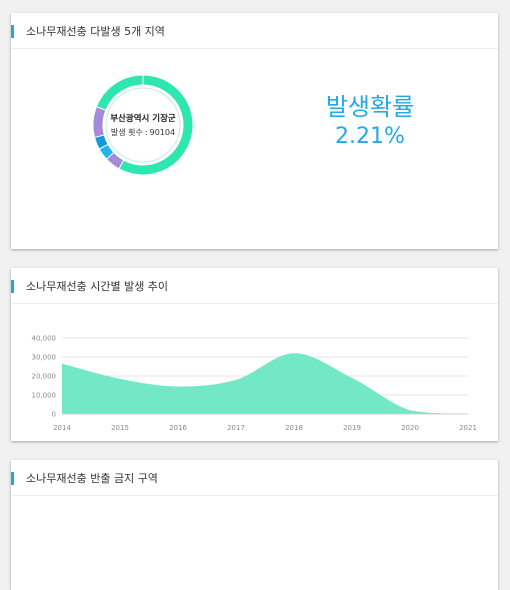  What do you see at coordinates (97, 286) in the screenshot?
I see `card-title: 소나무재선충 시간별 발생 추이` at bounding box center [97, 286].